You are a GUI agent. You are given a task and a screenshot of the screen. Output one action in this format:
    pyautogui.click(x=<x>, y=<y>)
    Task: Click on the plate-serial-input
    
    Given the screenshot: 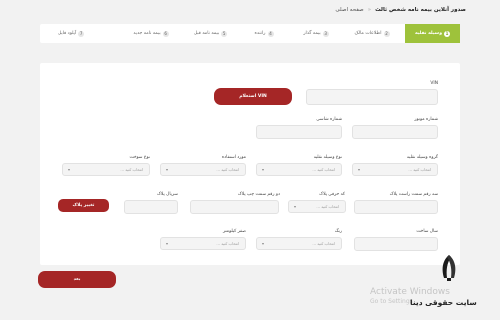 What is the action you would take?
    pyautogui.click(x=151, y=207)
    